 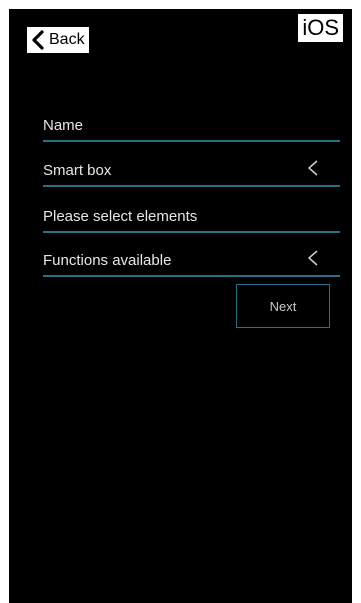 I want to click on name-label: Name, so click(x=63, y=125).